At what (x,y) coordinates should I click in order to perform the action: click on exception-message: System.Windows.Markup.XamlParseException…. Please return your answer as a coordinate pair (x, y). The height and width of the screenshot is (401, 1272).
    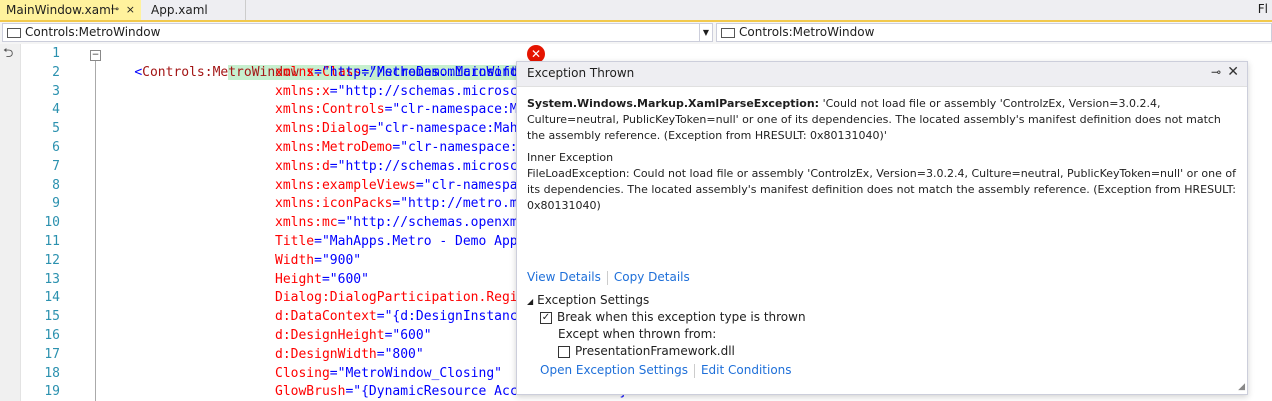
    Looking at the image, I should click on (883, 120).